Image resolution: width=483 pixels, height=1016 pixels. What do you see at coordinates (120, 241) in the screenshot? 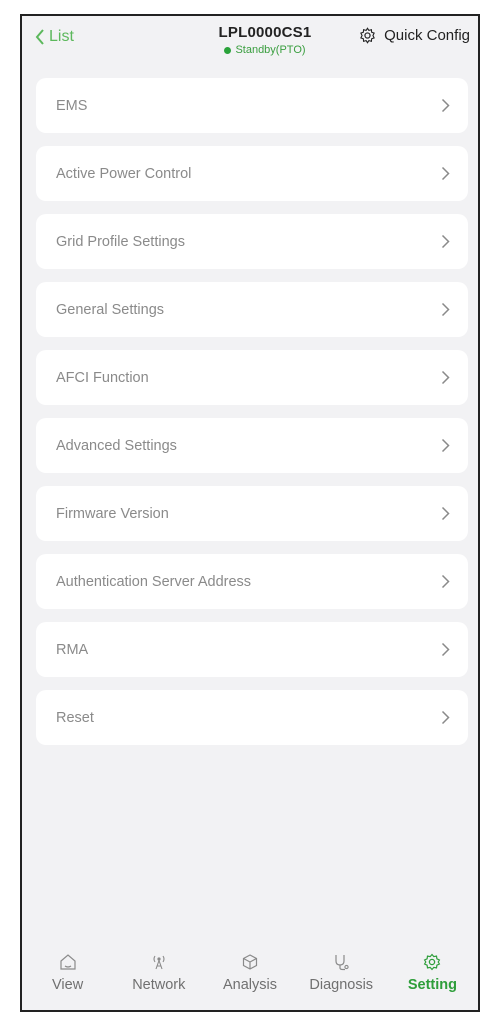
I see `menu-item-label: Grid Profile Settings` at bounding box center [120, 241].